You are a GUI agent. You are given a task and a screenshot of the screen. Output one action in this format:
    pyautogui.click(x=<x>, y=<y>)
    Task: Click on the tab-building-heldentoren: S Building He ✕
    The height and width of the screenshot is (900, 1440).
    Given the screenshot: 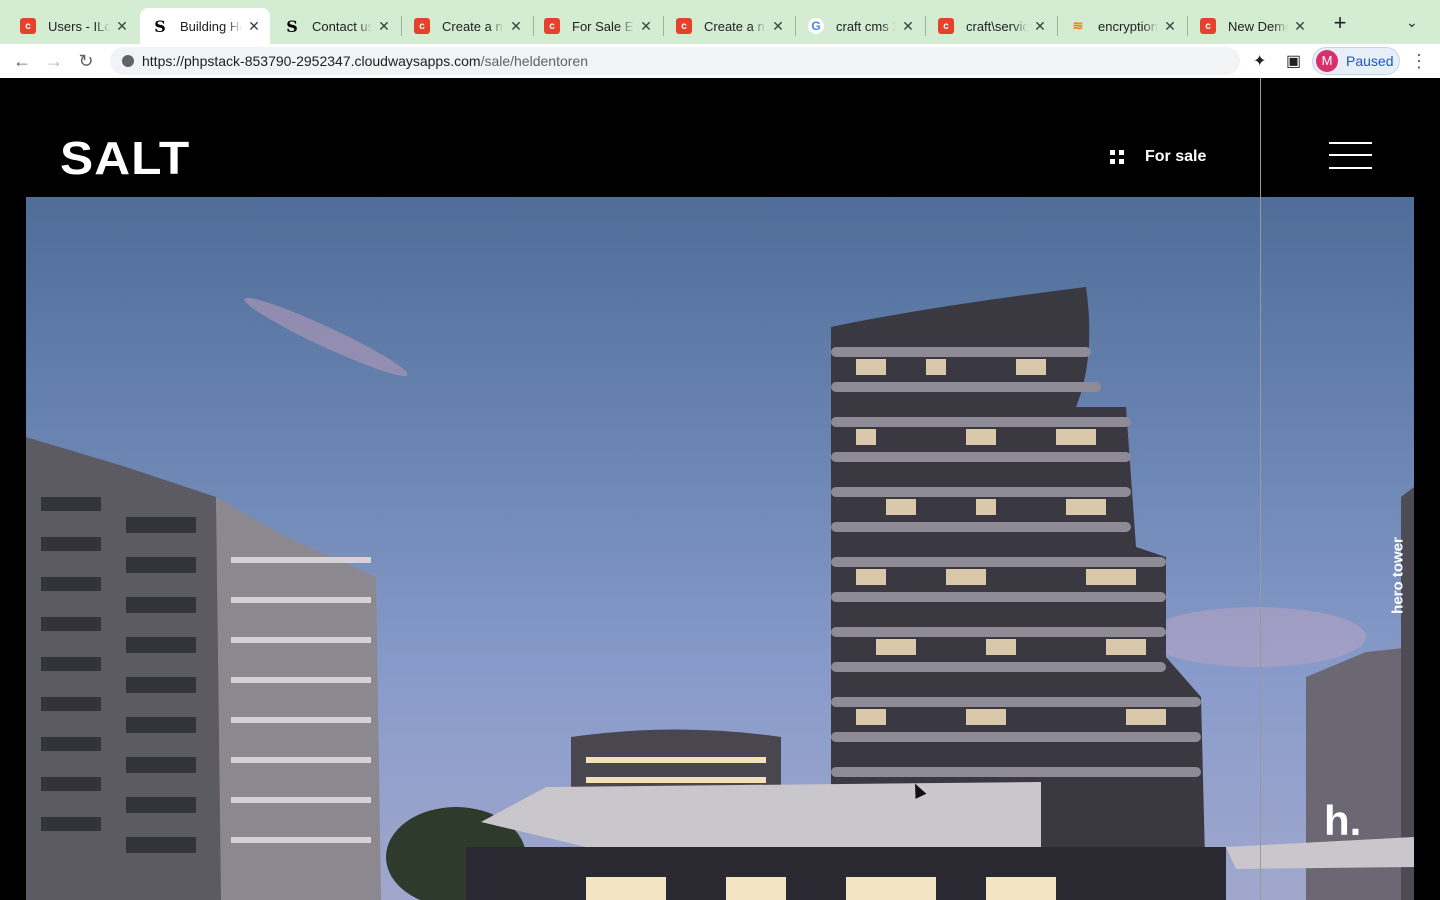 What is the action you would take?
    pyautogui.click(x=205, y=26)
    